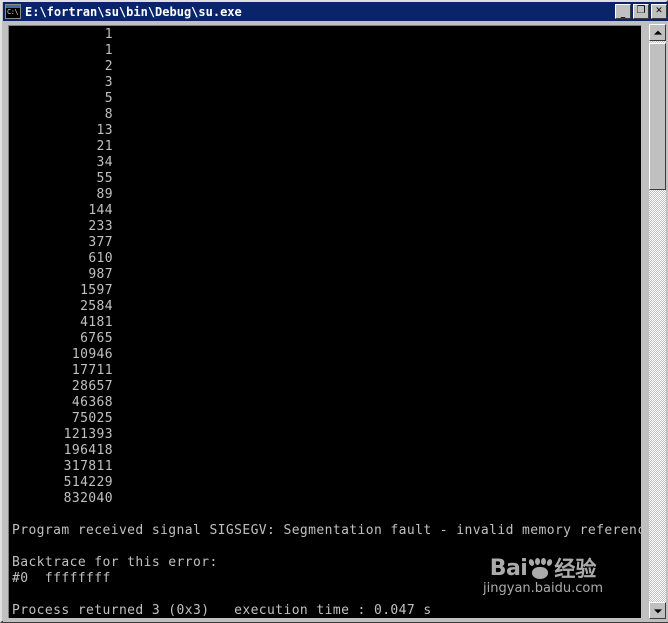 Image resolution: width=668 pixels, height=623 pixels. I want to click on console-number-line: 8, so click(108, 114).